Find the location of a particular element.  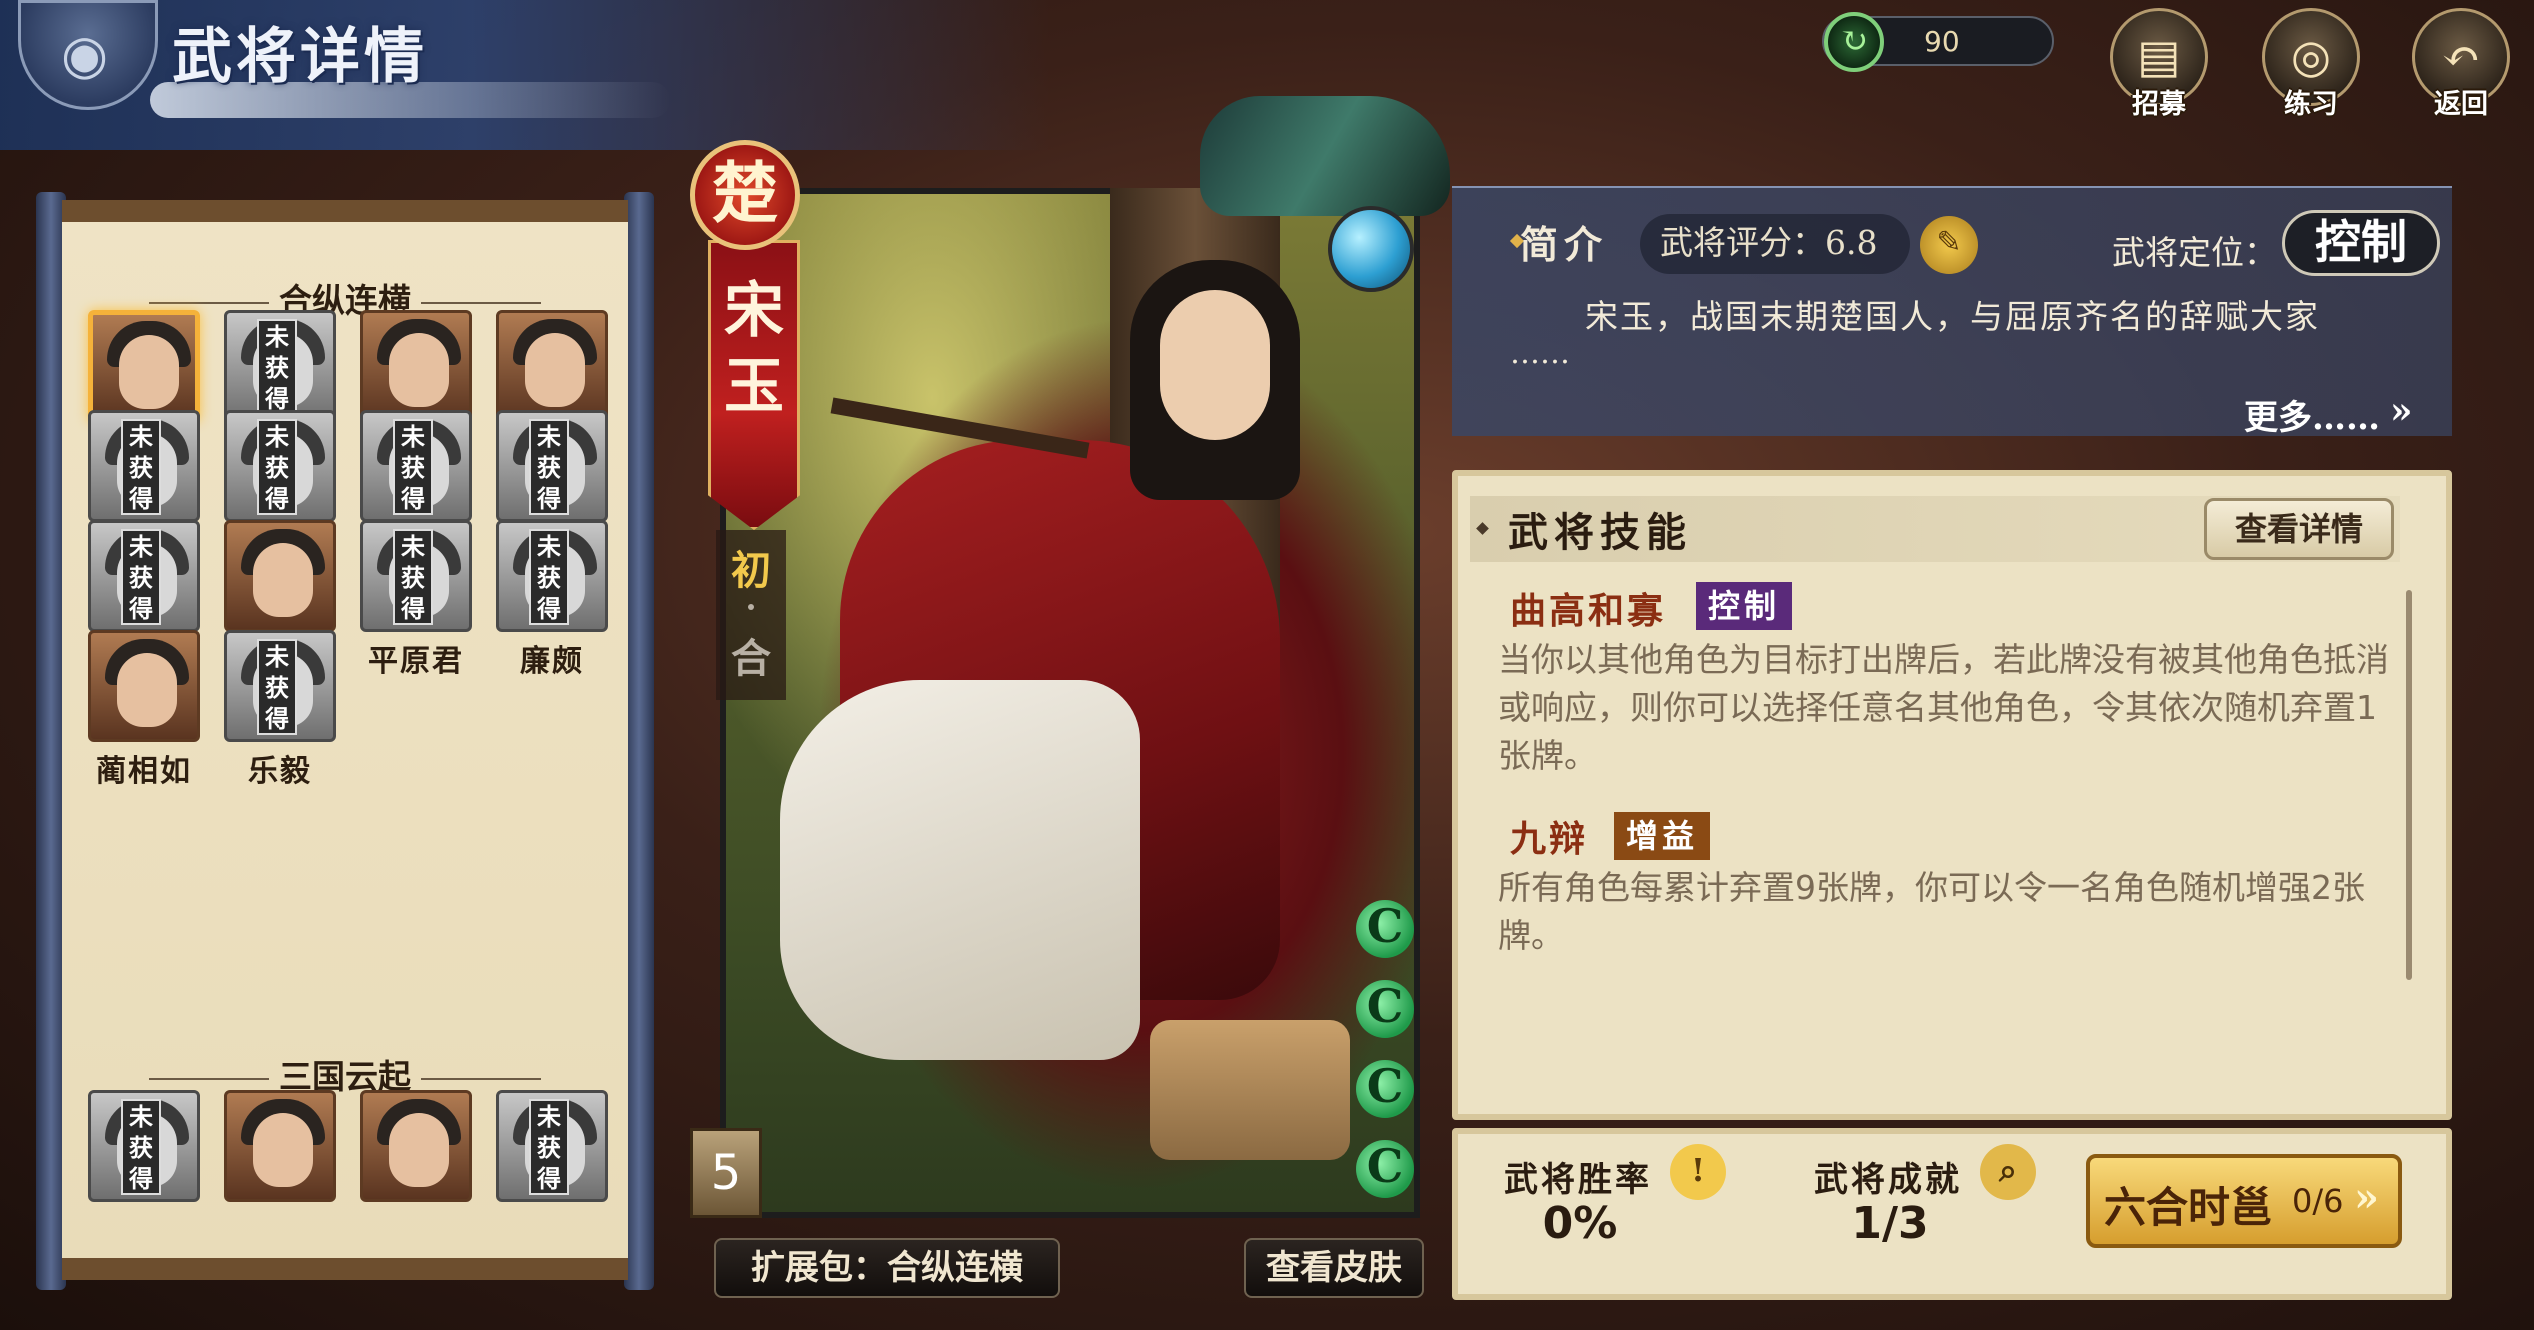

recruit-button: ▤ 招募 is located at coordinates (2159, 64).